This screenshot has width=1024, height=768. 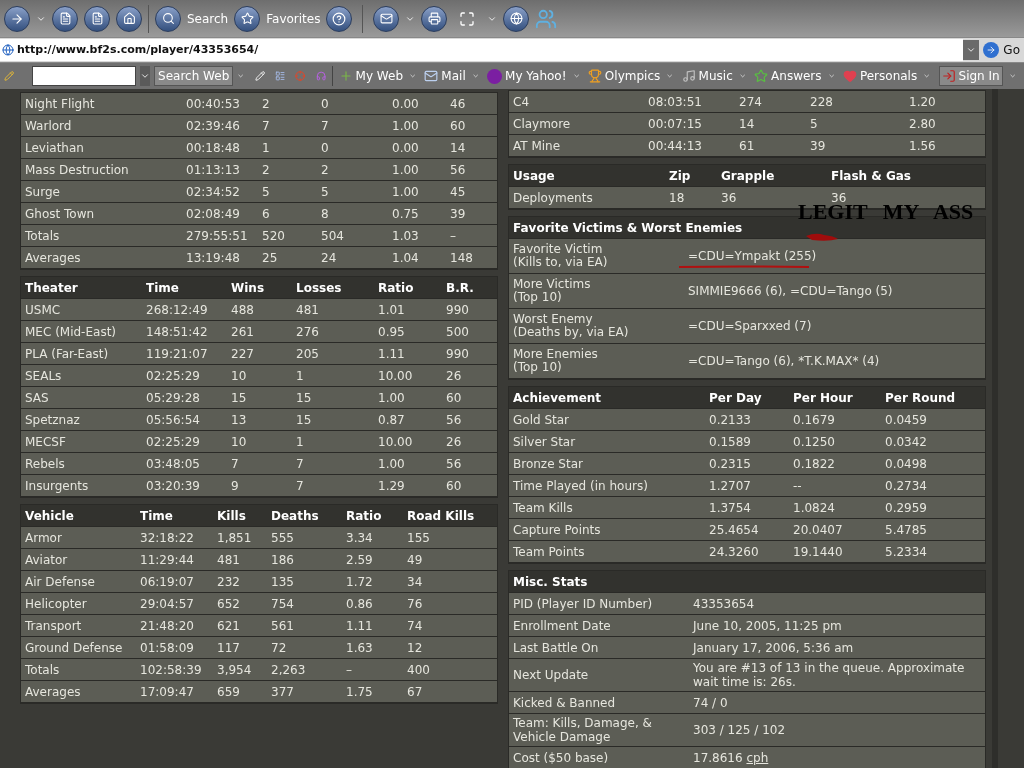 What do you see at coordinates (788, 76) in the screenshot?
I see `toolbar-menu-item: Answers` at bounding box center [788, 76].